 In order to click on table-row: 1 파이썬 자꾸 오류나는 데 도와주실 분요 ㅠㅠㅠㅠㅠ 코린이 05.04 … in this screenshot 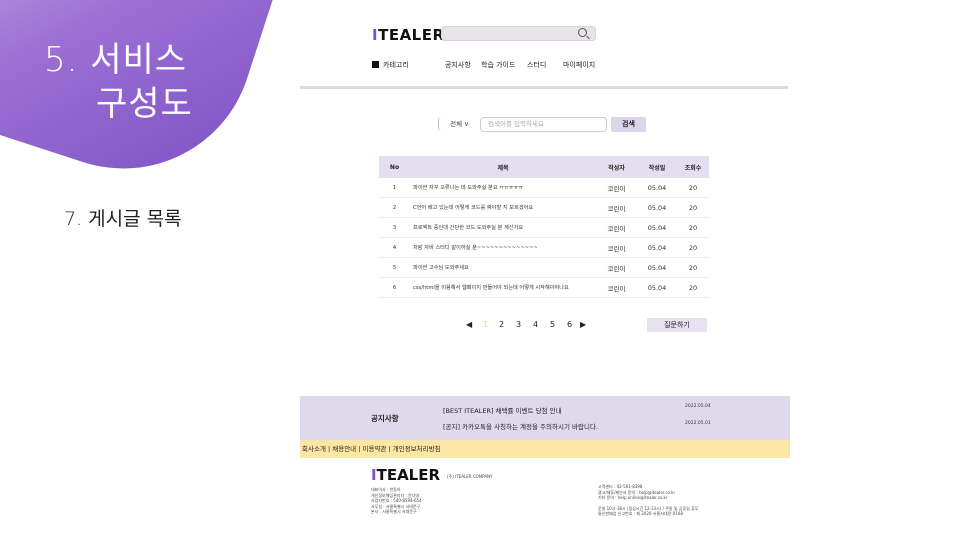, I will do `click(544, 188)`.